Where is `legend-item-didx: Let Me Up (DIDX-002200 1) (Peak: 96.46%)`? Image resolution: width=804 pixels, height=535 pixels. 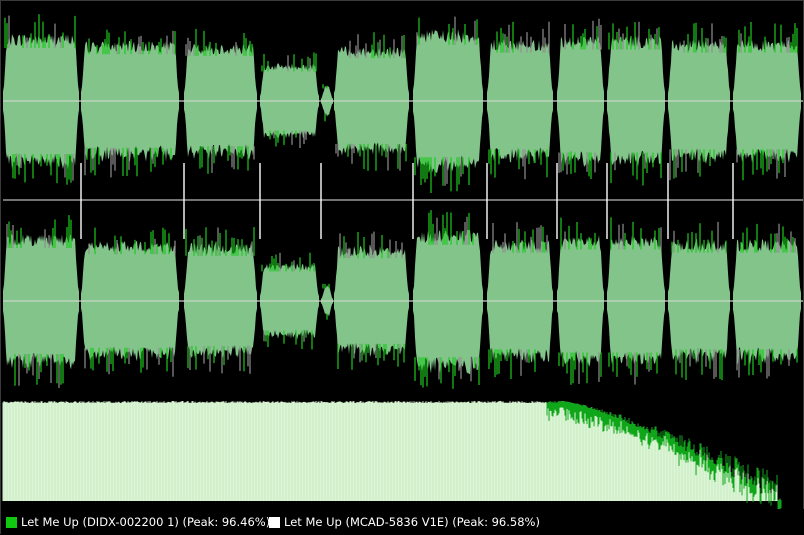 legend-item-didx: Let Me Up (DIDX-002200 1) (Peak: 96.46%) is located at coordinates (138, 522).